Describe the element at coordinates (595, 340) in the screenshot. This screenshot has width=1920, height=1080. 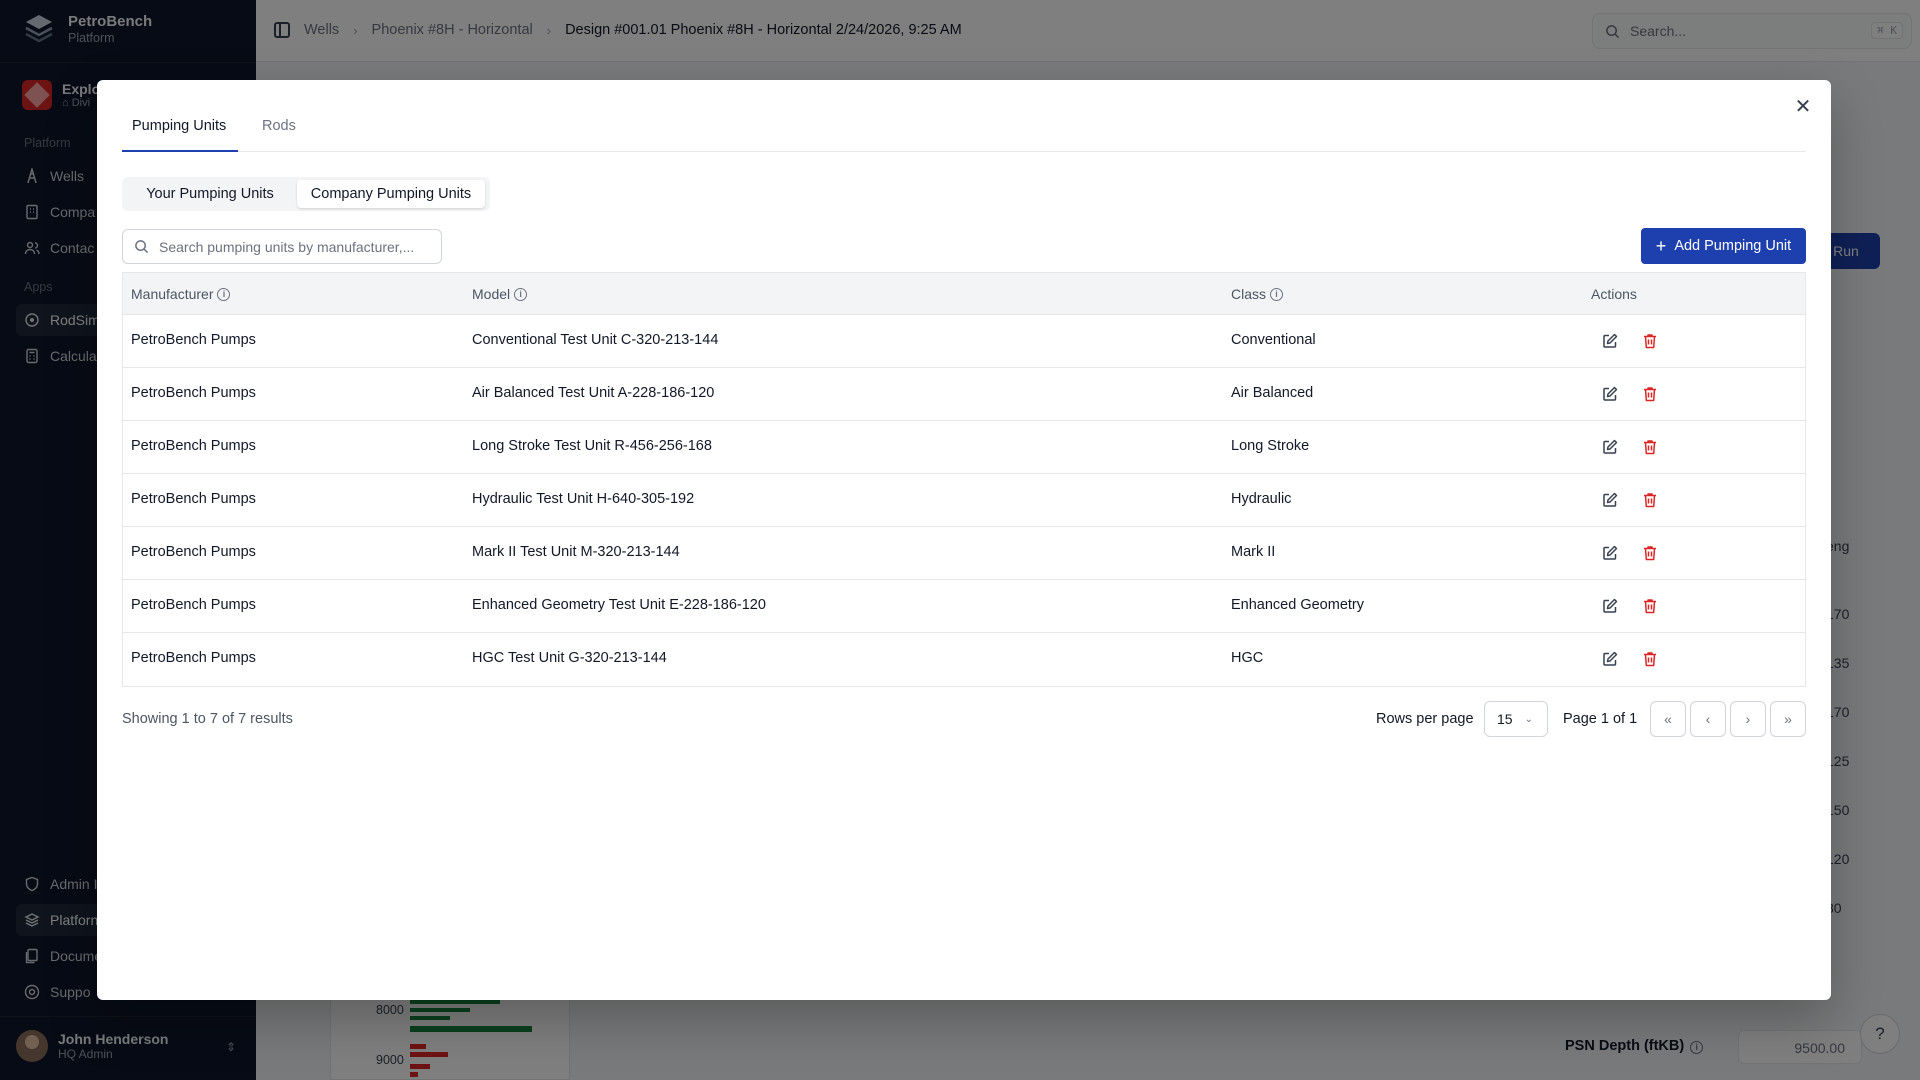
I see `cell-model: Conventional Test Unit C-320-213-144` at that location.